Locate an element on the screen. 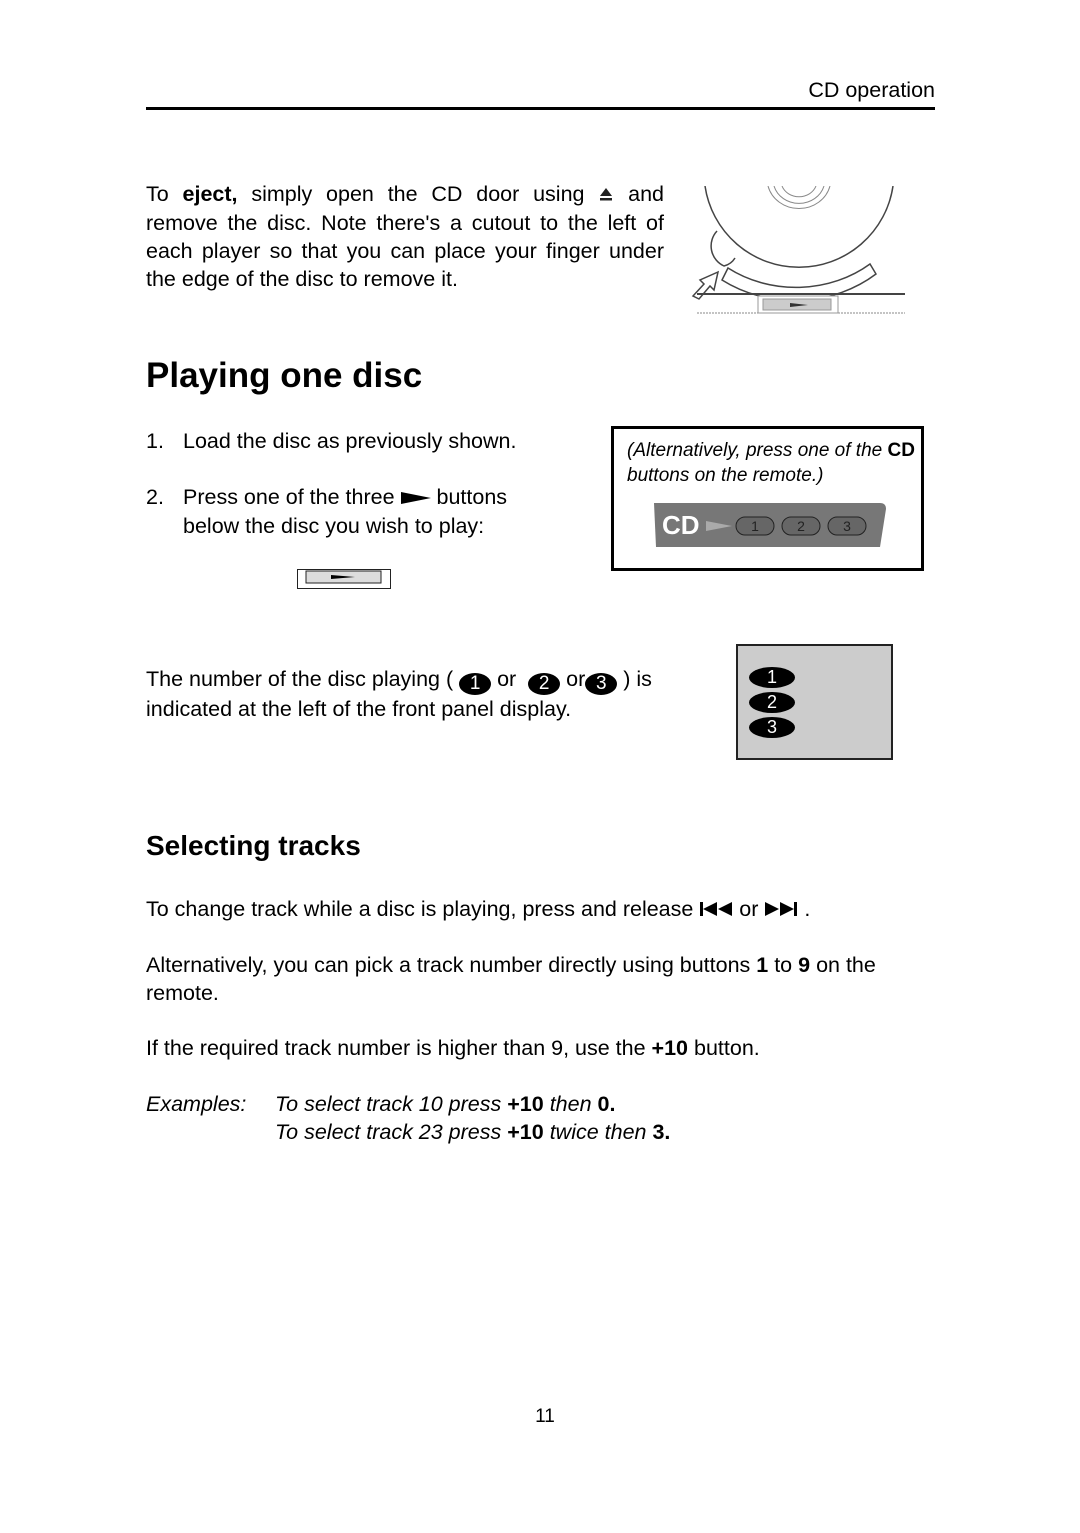 The width and height of the screenshot is (1080, 1533). remote-button-2: 2 is located at coordinates (801, 526).